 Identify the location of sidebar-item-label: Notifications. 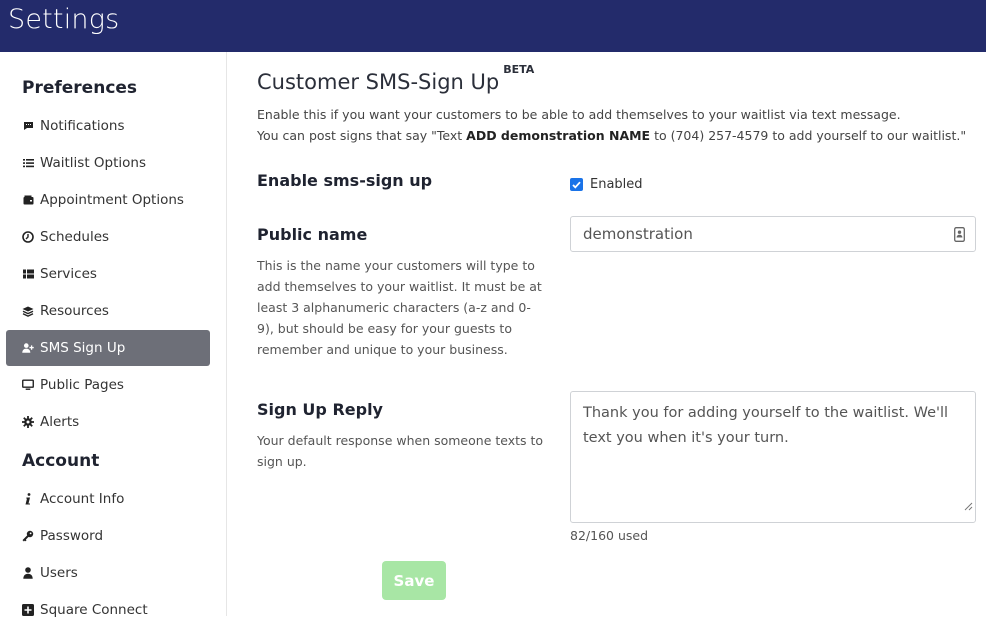
(82, 126).